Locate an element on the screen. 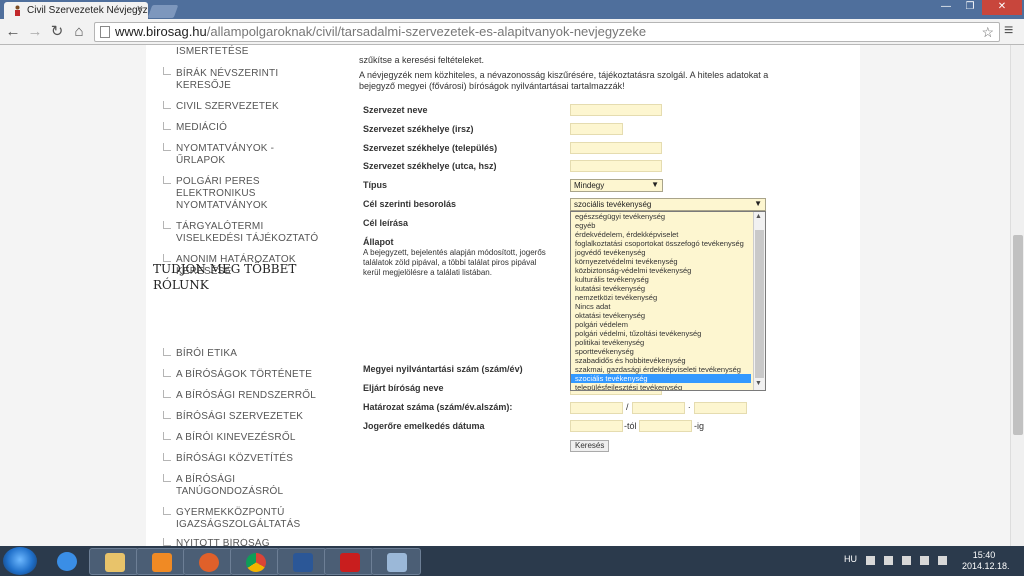 Image resolution: width=1024 pixels, height=576 pixels. tray-flag-icon is located at coordinates (888, 560).